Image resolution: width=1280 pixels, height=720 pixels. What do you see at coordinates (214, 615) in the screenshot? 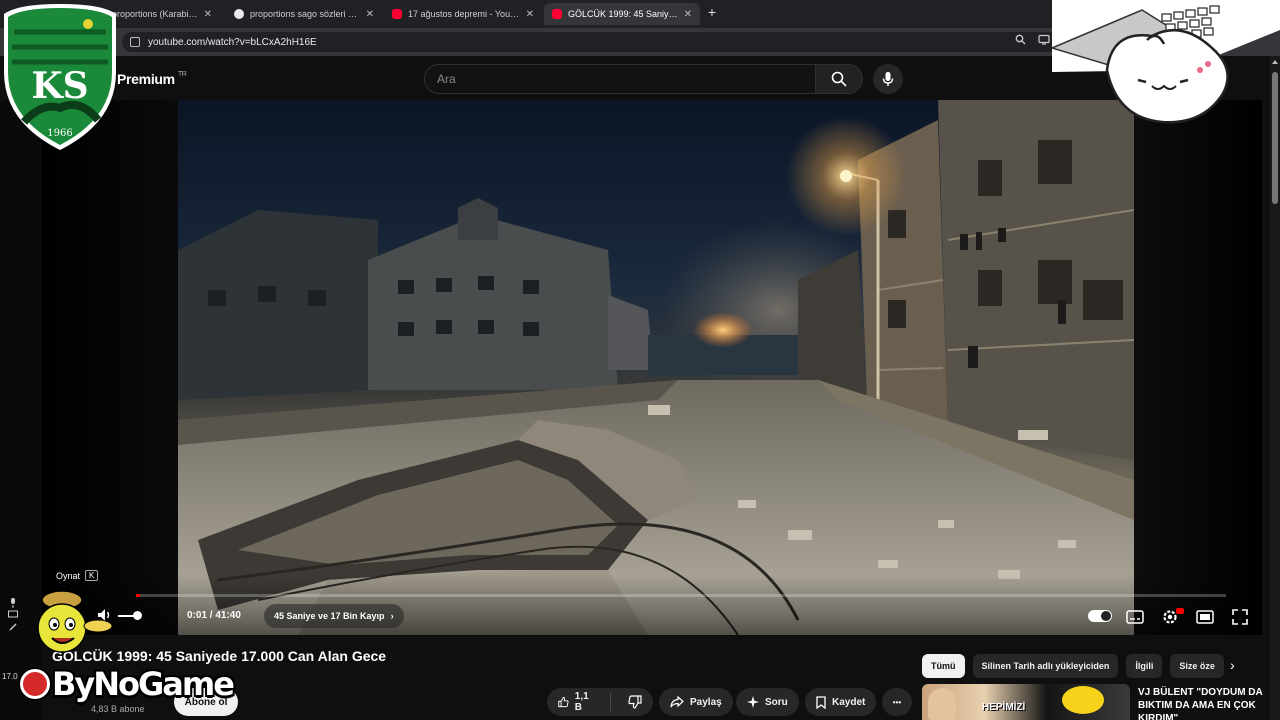
I see `time-display: 0:01 / 41:40` at bounding box center [214, 615].